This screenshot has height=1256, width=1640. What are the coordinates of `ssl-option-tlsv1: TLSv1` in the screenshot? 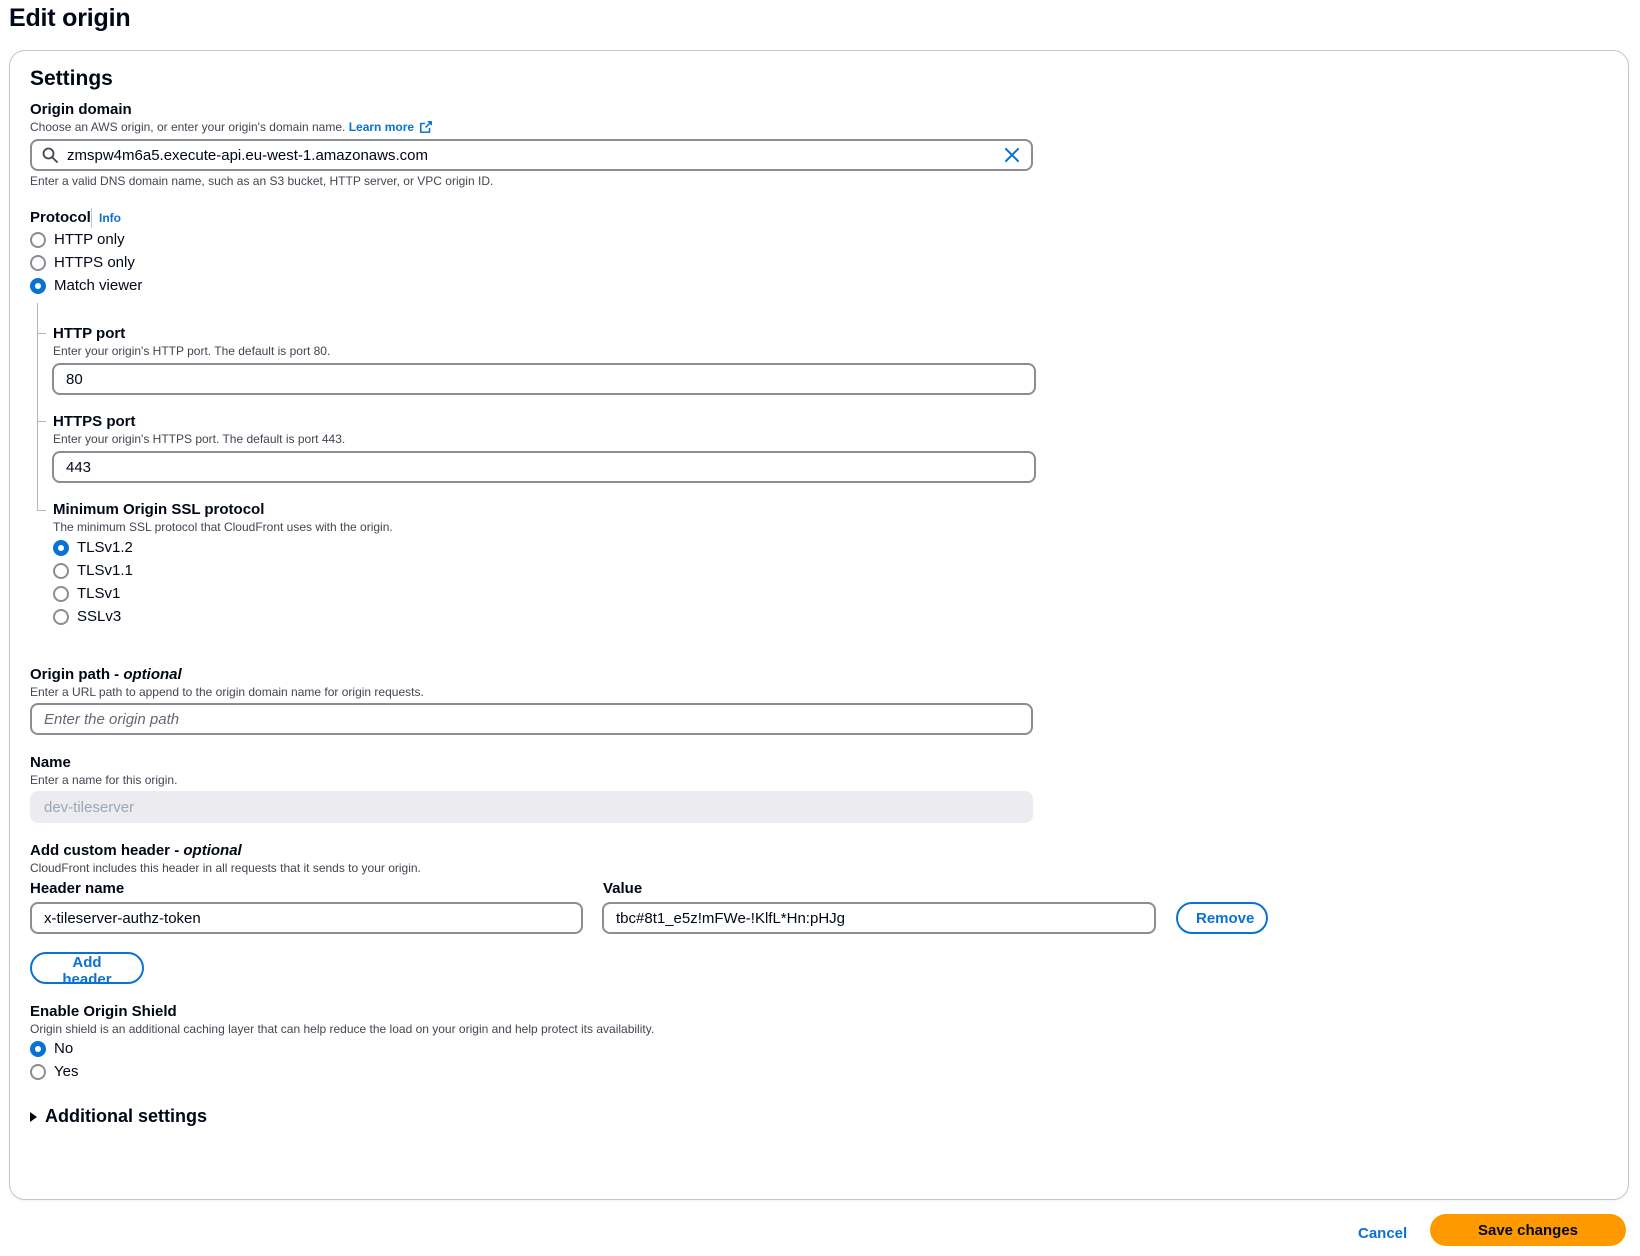 It's located at (86, 593).